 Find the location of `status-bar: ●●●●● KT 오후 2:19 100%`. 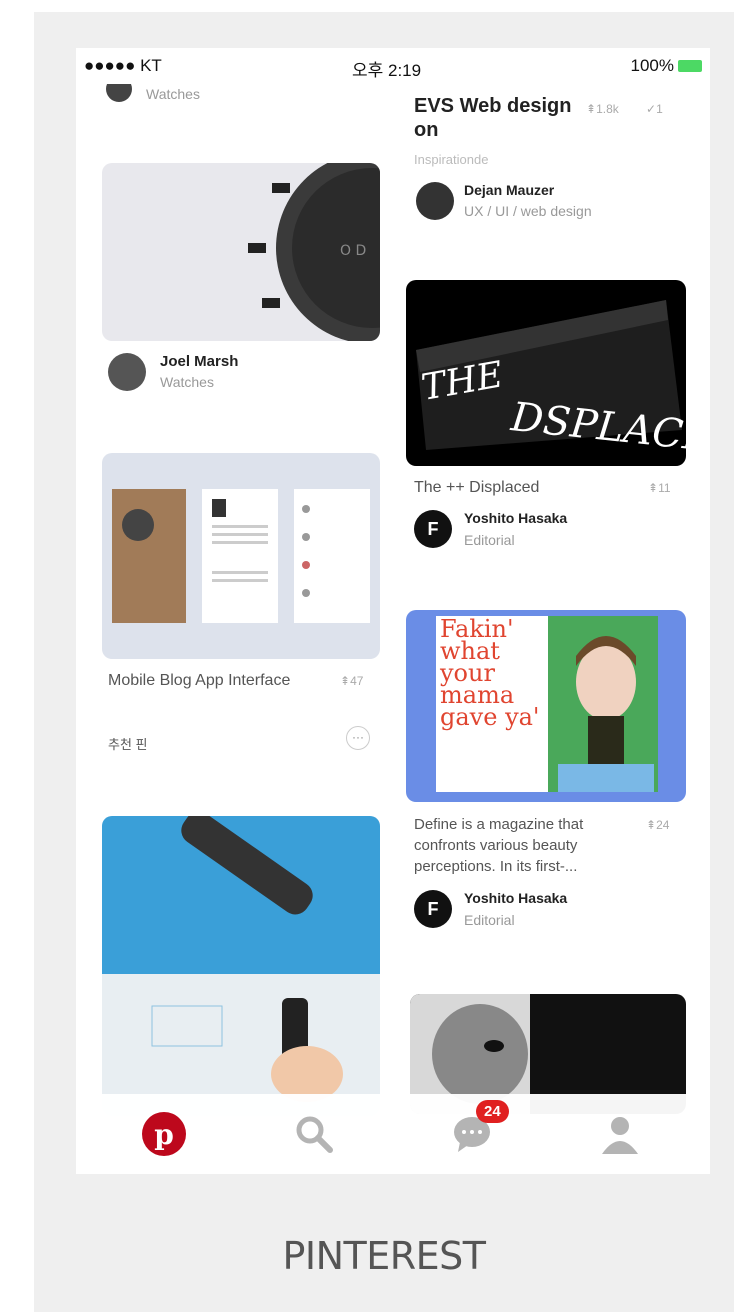

status-bar: ●●●●● KT 오후 2:19 100% is located at coordinates (393, 66).